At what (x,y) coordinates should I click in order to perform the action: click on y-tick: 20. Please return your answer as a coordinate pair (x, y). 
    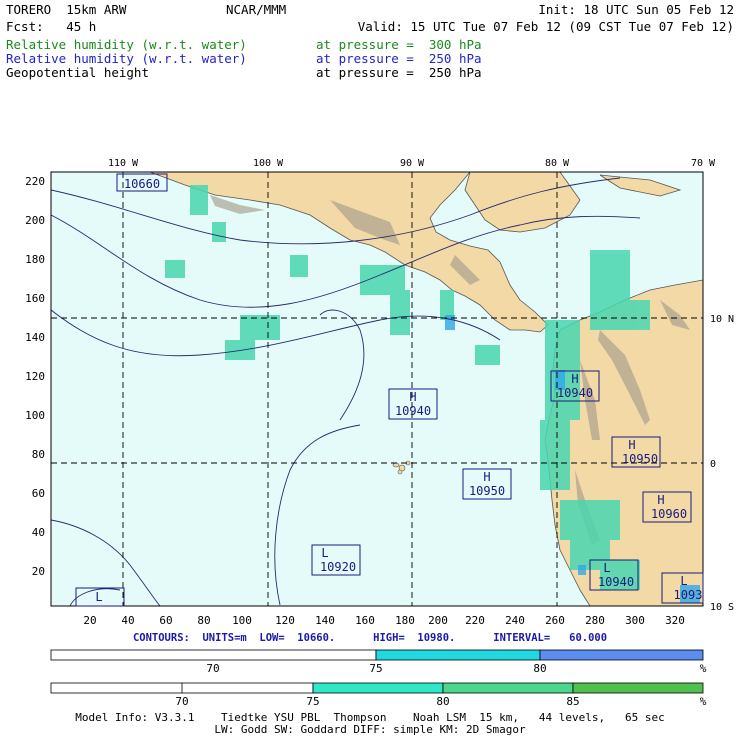
    Looking at the image, I should click on (38, 571).